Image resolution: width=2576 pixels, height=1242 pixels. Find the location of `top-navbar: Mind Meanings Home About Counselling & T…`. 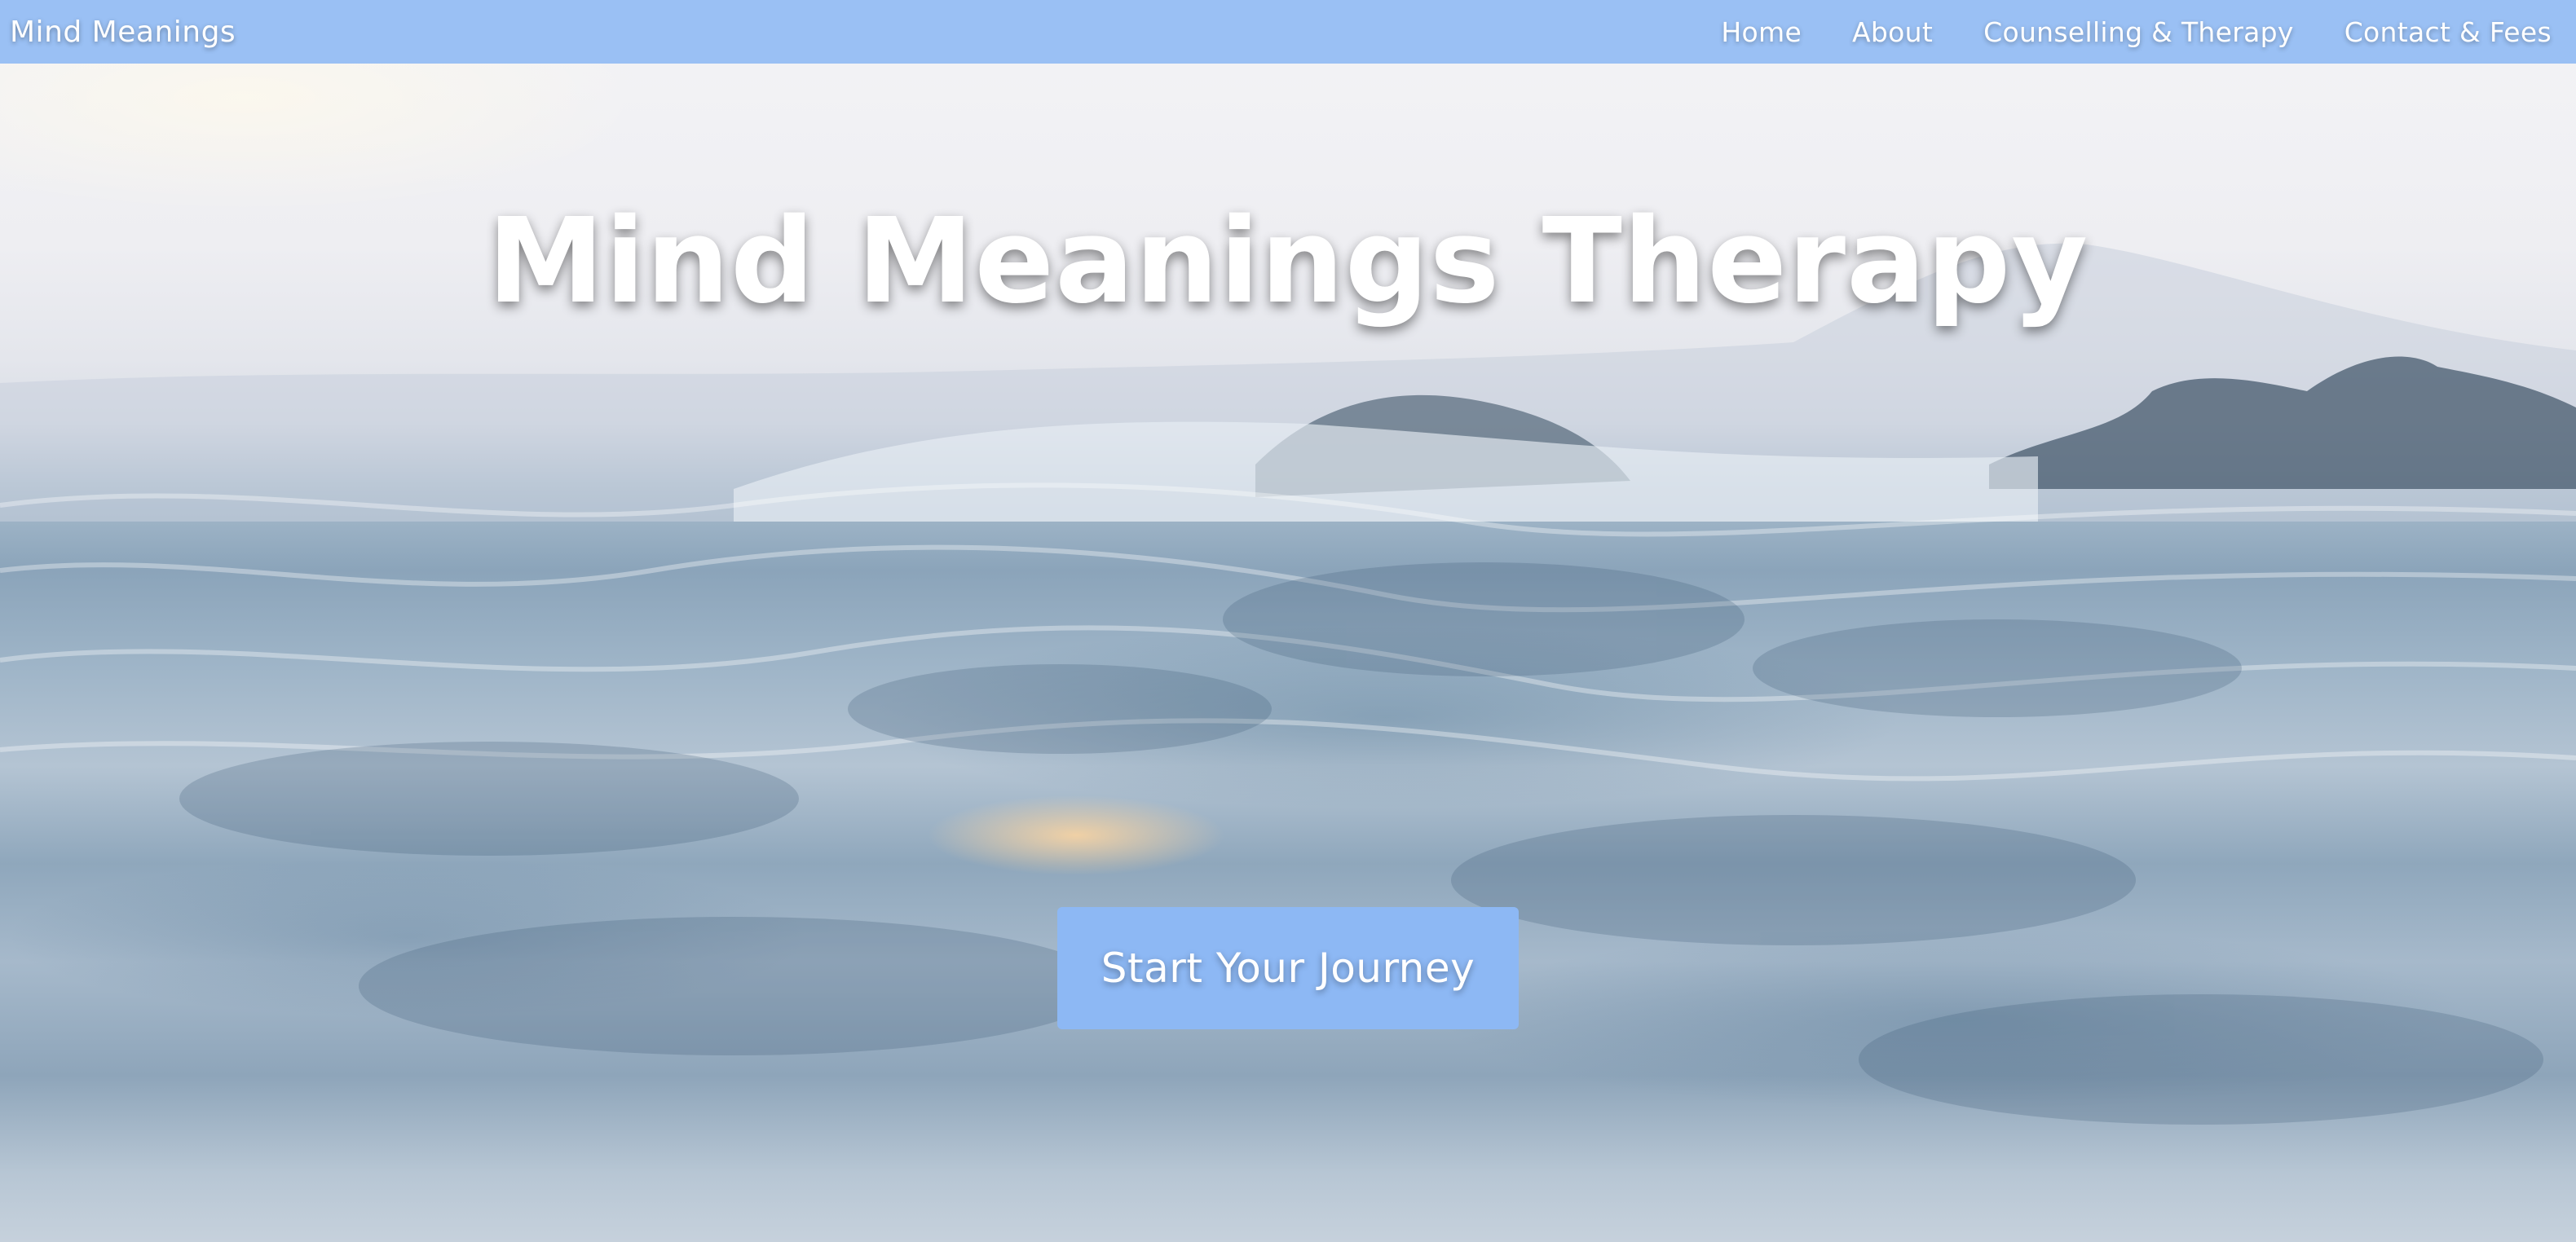

top-navbar: Mind Meanings Home About Counselling & T… is located at coordinates (1288, 32).